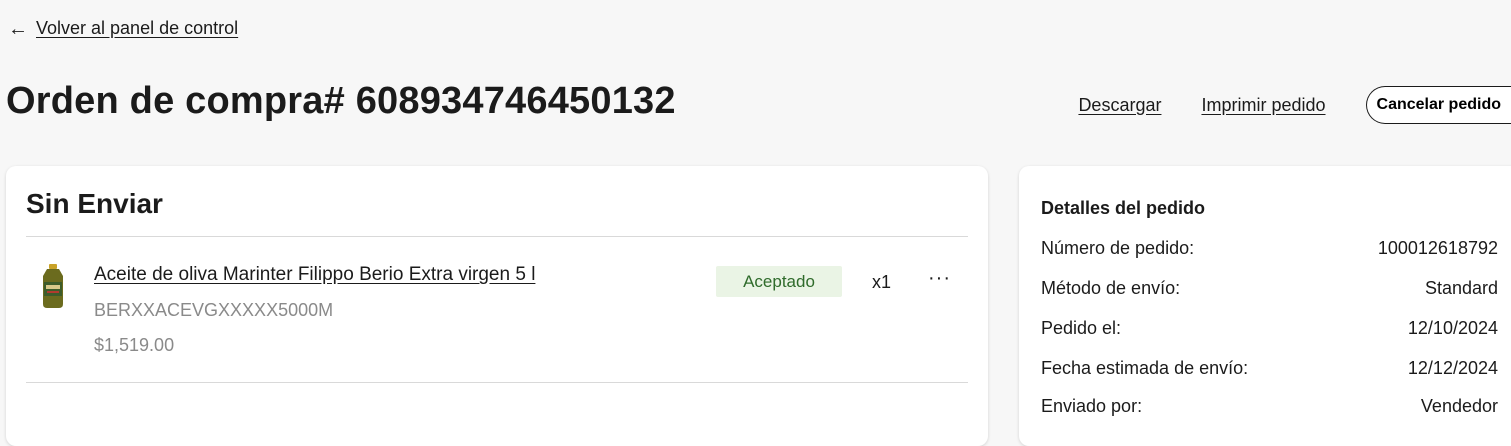  Describe the element at coordinates (1461, 288) in the screenshot. I see `detail-value: Standard` at that location.